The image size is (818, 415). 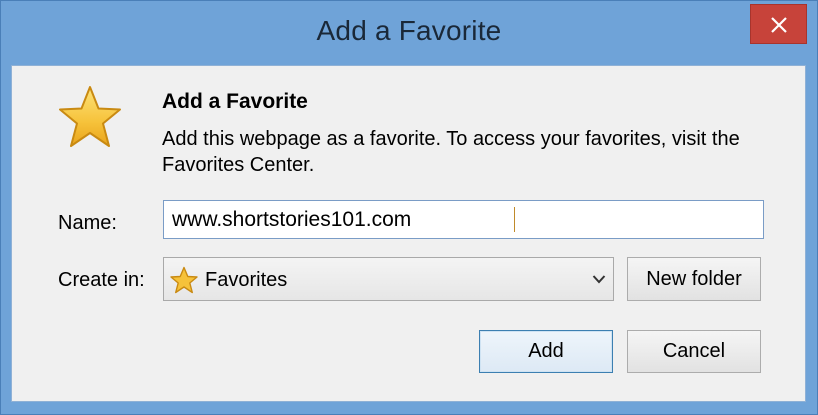 I want to click on close-icon, so click(x=779, y=25).